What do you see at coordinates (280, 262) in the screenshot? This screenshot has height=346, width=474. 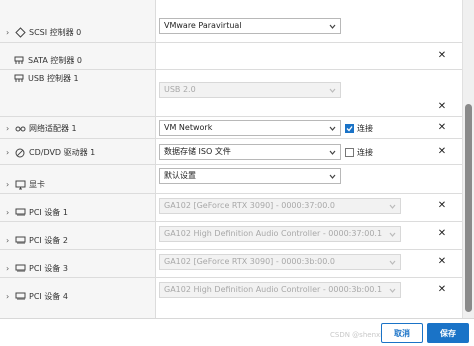 I see `pci-device-select: GA102 [GeForce RTX 3090] - 0000:3b:00.0` at bounding box center [280, 262].